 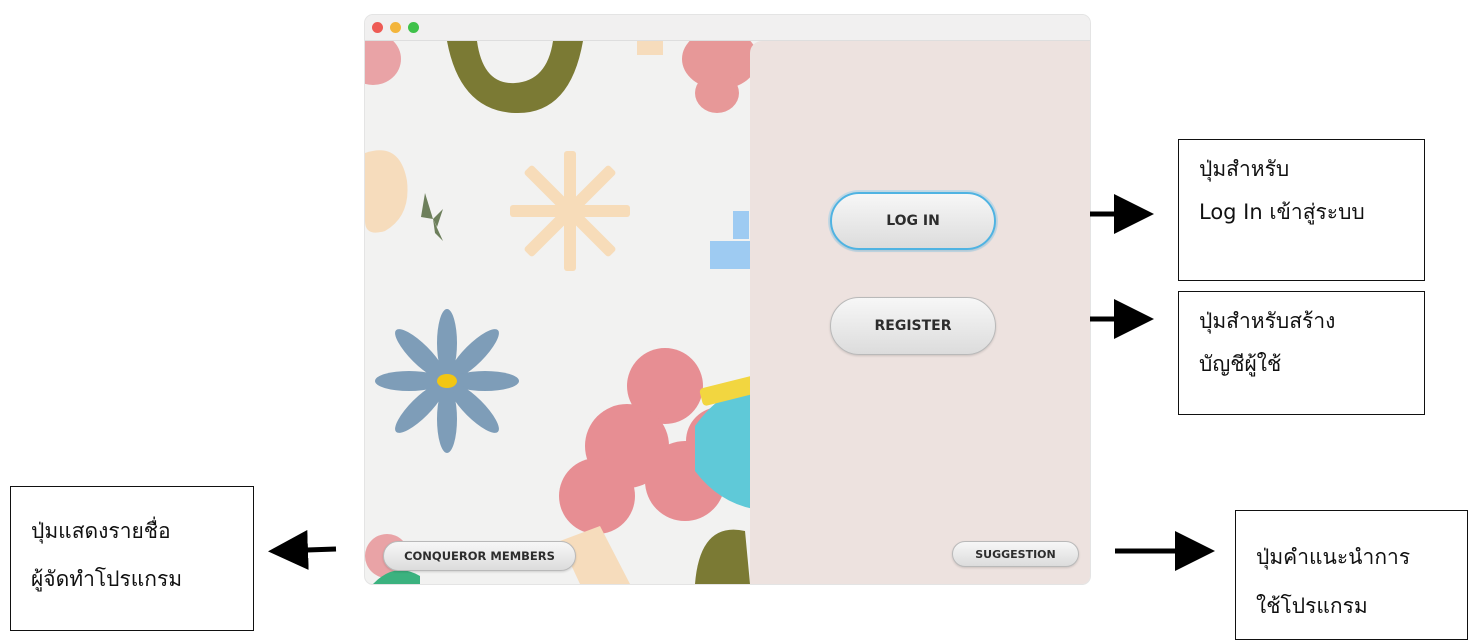 I want to click on callout-suggestion-line-1: ปุ่มคำแนะนำการ, so click(x=1333, y=557).